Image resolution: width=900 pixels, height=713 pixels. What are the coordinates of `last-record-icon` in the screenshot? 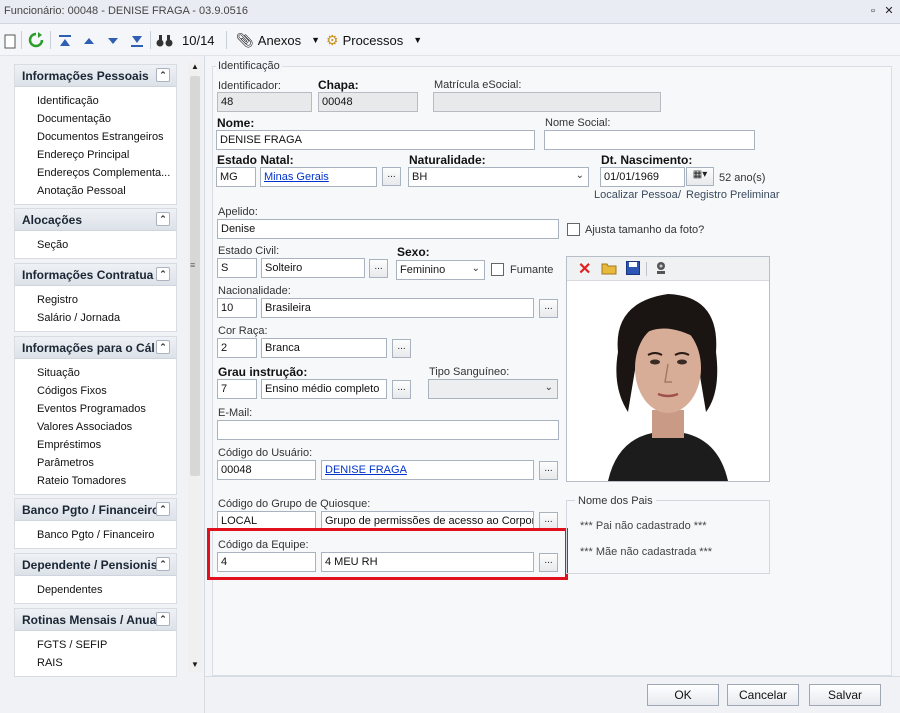 It's located at (137, 41).